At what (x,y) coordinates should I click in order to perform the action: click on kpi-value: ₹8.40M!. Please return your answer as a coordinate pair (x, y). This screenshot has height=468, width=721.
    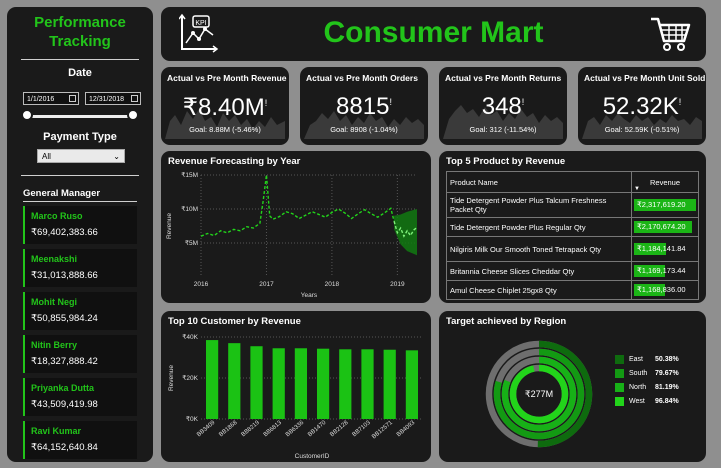
    Looking at the image, I should click on (225, 107).